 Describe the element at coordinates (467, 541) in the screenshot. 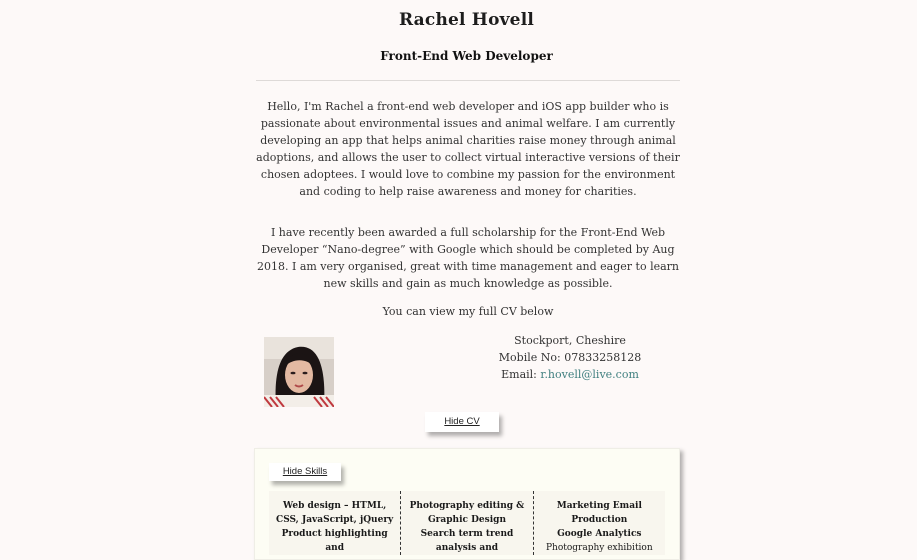

I see `skill-item: Search term trend analysis and` at that location.